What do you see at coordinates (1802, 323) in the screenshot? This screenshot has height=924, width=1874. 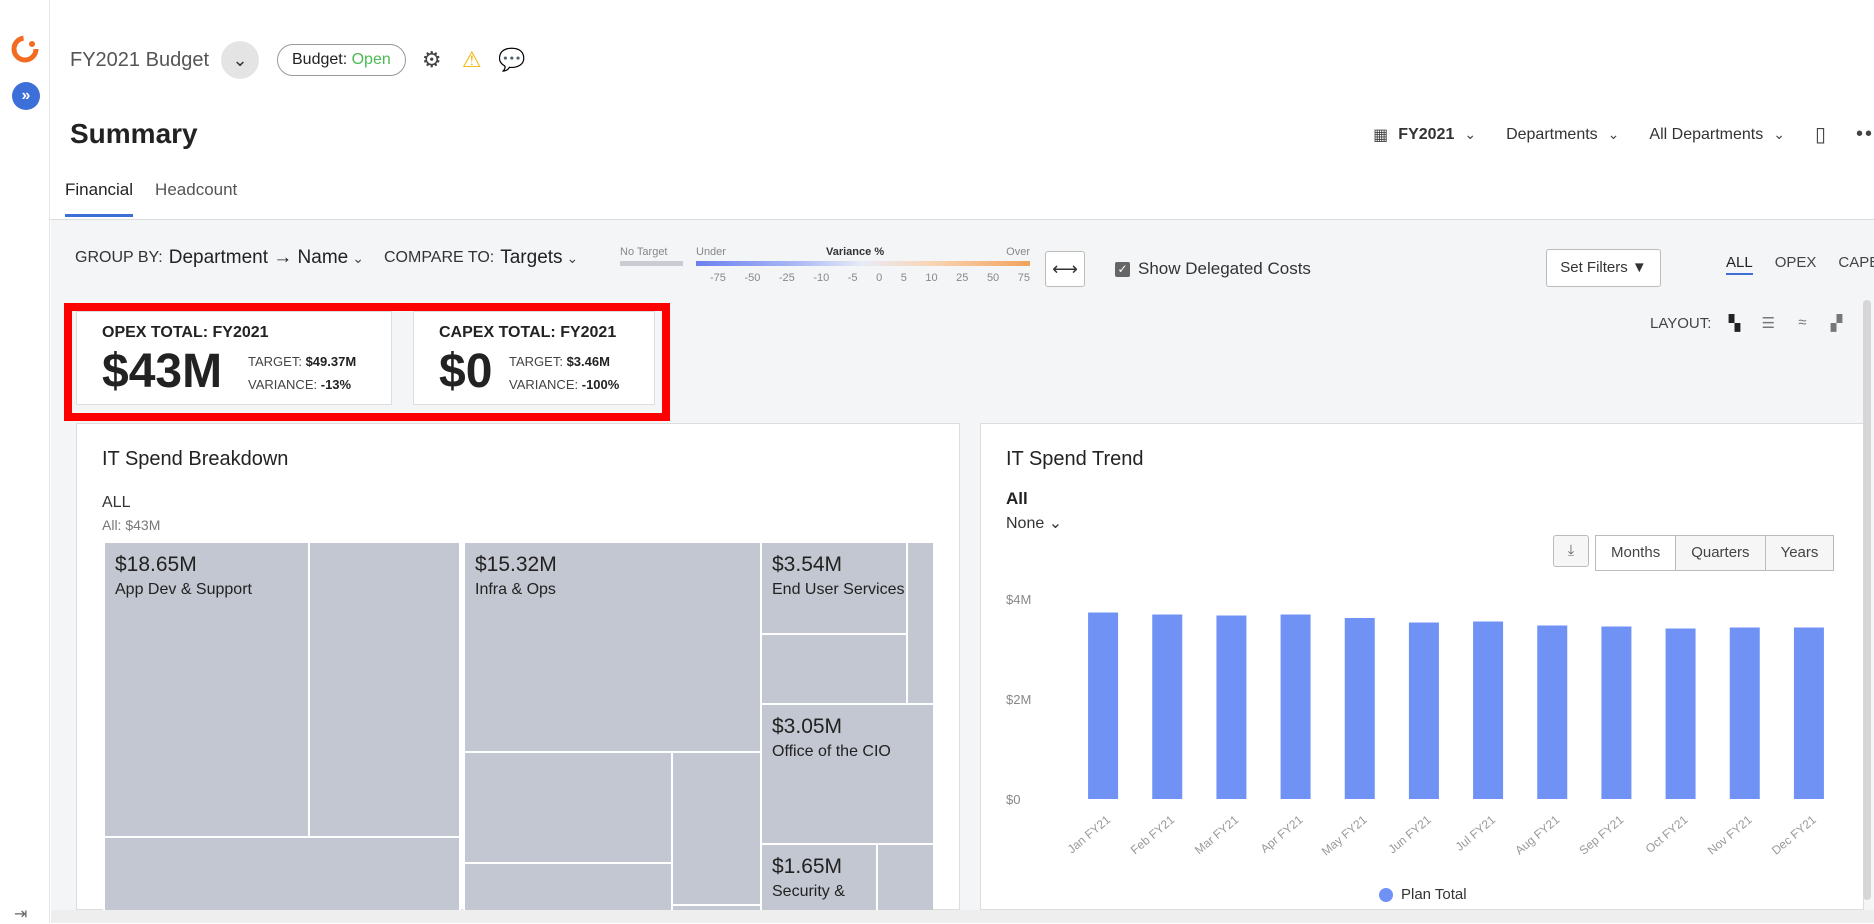 I see `wave-layout-icon: ≈` at bounding box center [1802, 323].